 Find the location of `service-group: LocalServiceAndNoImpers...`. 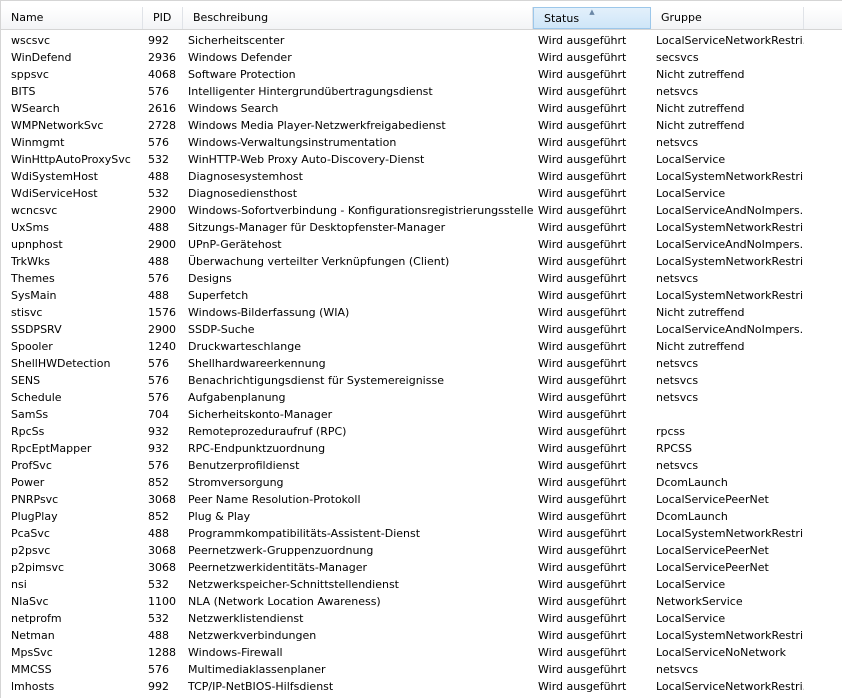

service-group: LocalServiceAndNoImpers... is located at coordinates (730, 210).